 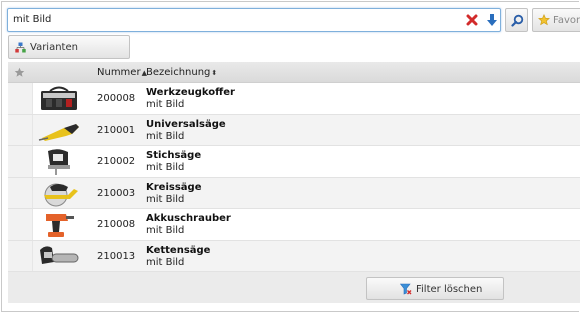 I want to click on table-row: 210002 Stichsäge mit Bild, so click(x=294, y=162).